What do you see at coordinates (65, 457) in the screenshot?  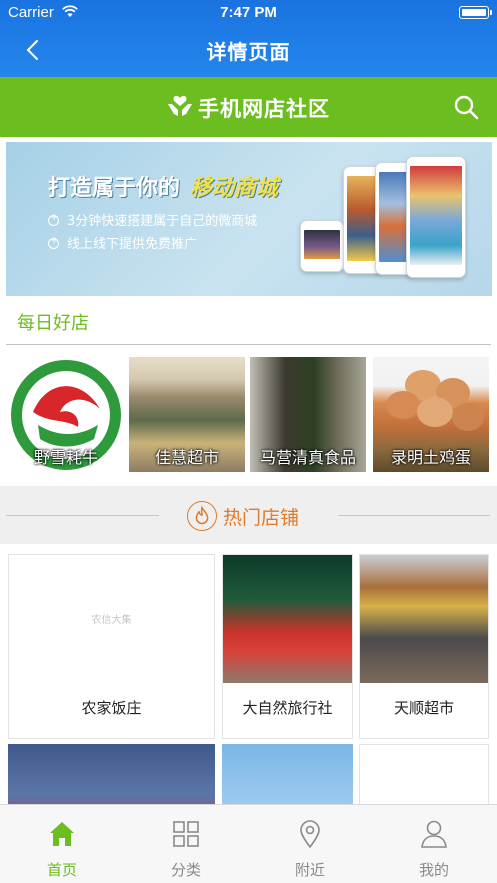 I see `shop-label: 野雪耗牛` at bounding box center [65, 457].